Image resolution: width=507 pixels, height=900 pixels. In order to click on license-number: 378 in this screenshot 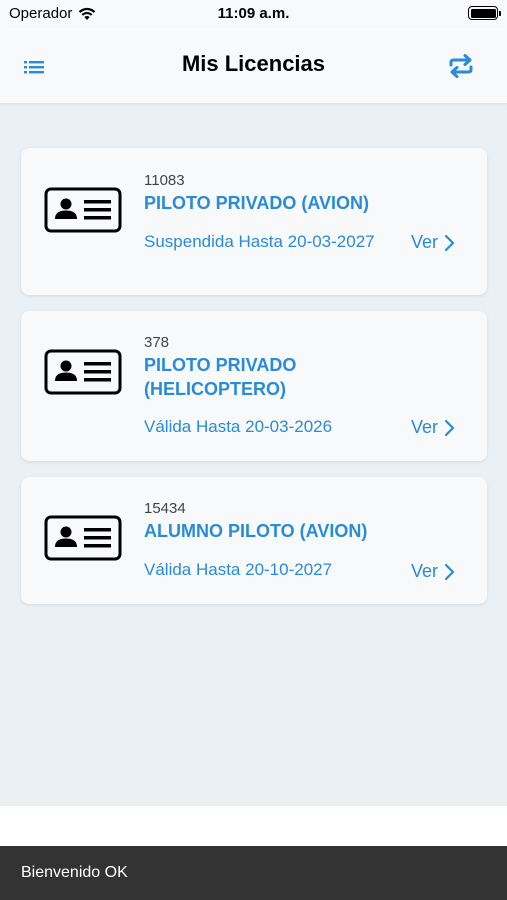, I will do `click(157, 342)`.